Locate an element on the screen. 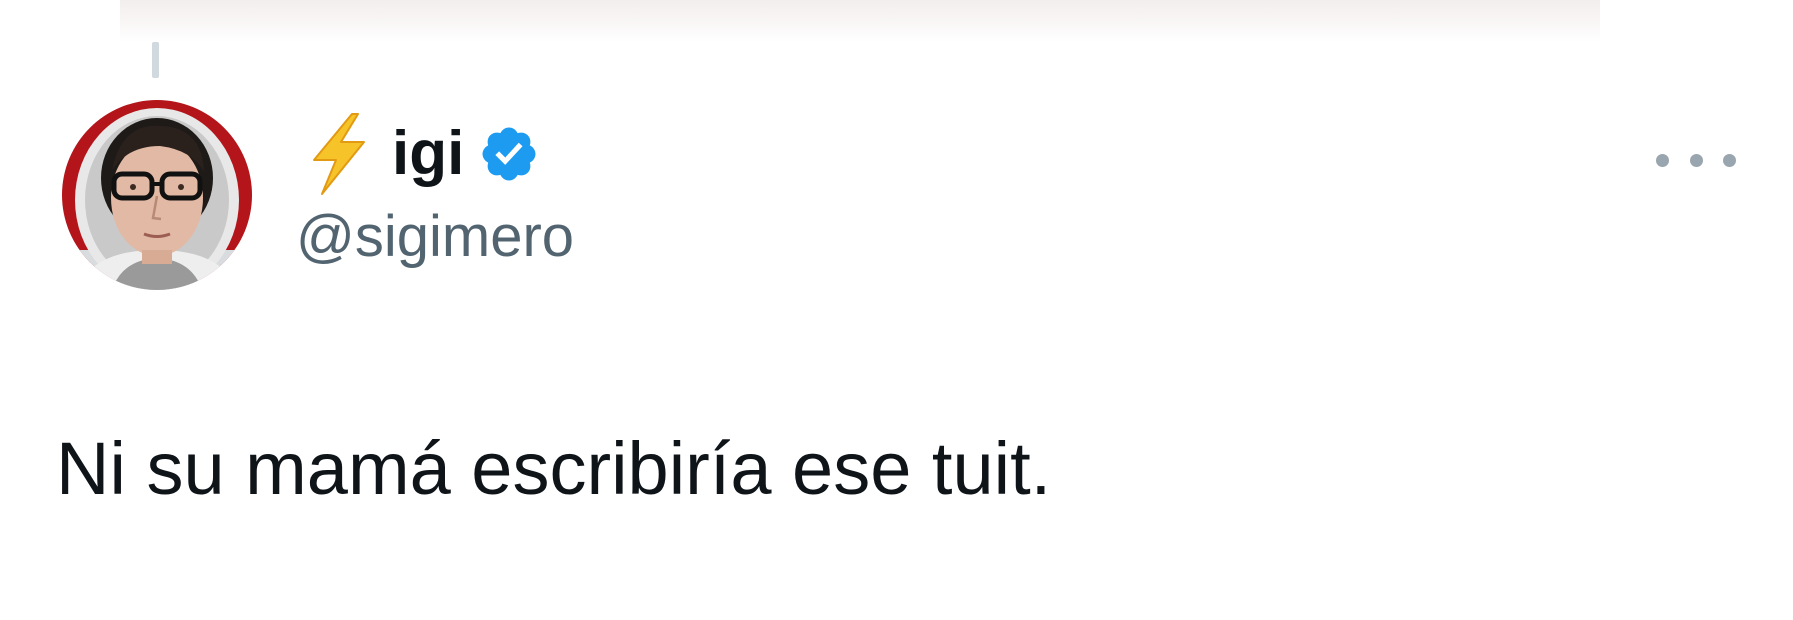 This screenshot has height=620, width=1793. author-handle: @sigimero is located at coordinates (435, 237).